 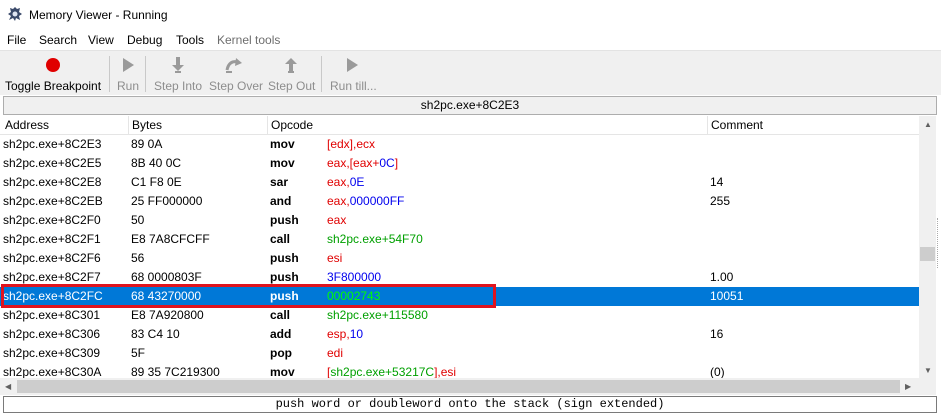 I want to click on operand-token: 000000FF, so click(x=377, y=201).